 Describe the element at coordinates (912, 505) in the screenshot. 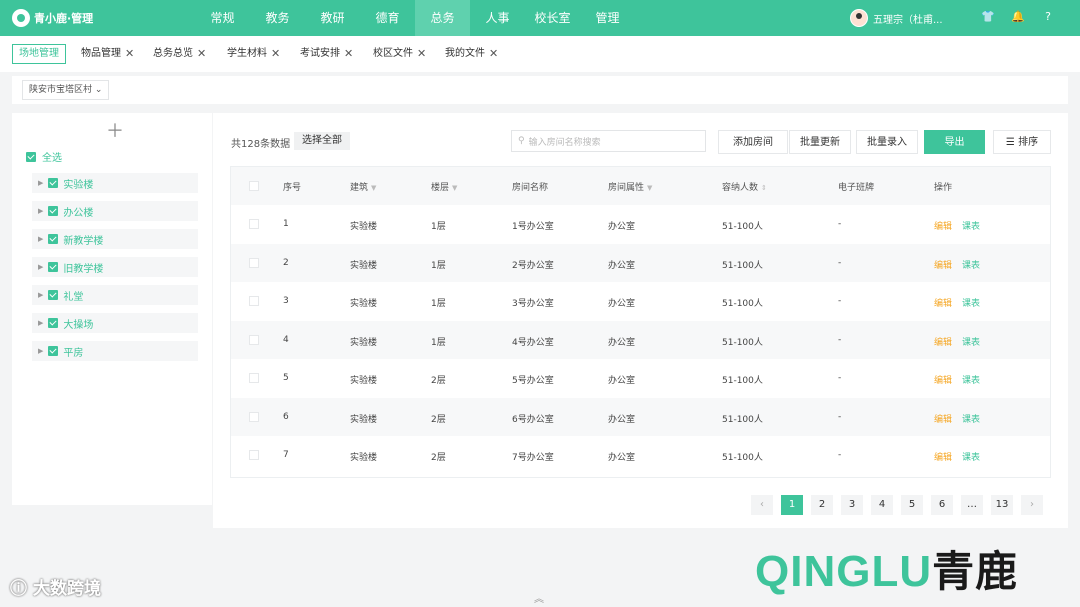

I see `page-button: 5` at that location.